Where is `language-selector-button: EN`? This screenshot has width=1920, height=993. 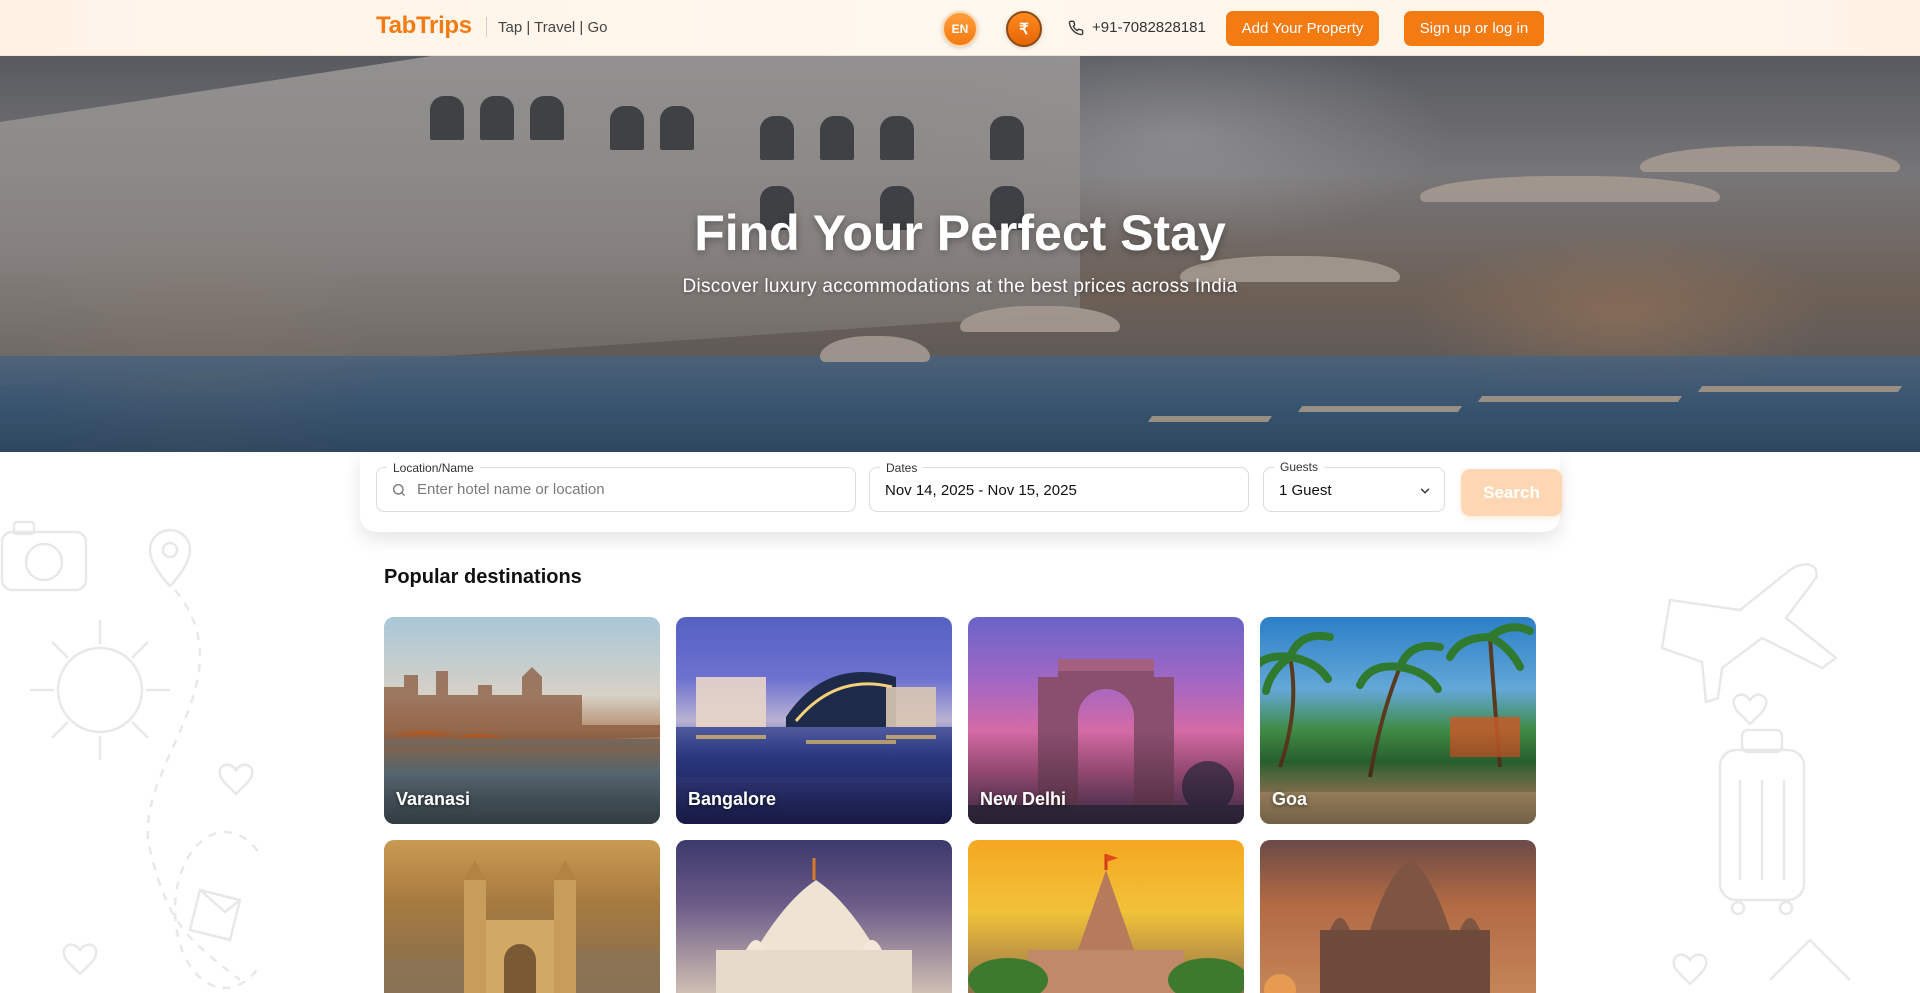 language-selector-button: EN is located at coordinates (960, 29).